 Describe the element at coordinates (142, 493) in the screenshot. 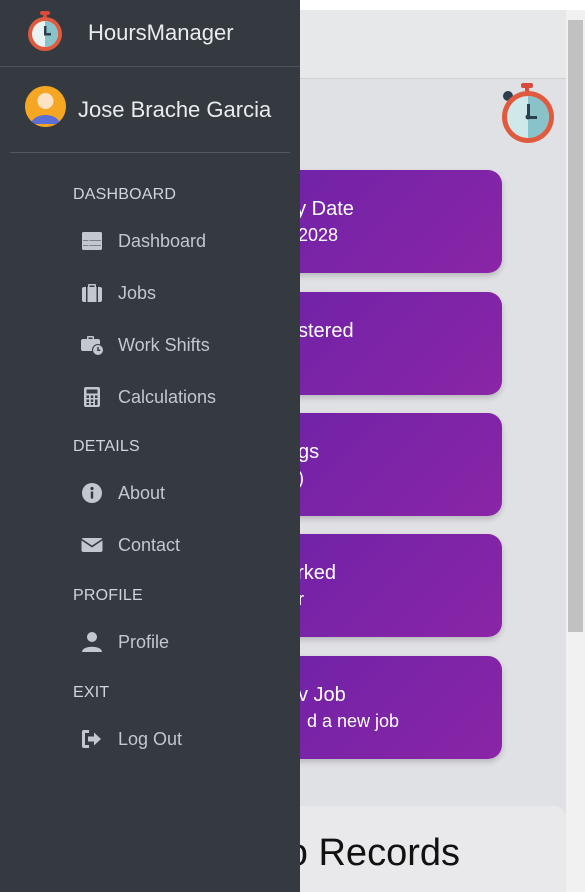

I see `sidebar-item-label: About` at that location.